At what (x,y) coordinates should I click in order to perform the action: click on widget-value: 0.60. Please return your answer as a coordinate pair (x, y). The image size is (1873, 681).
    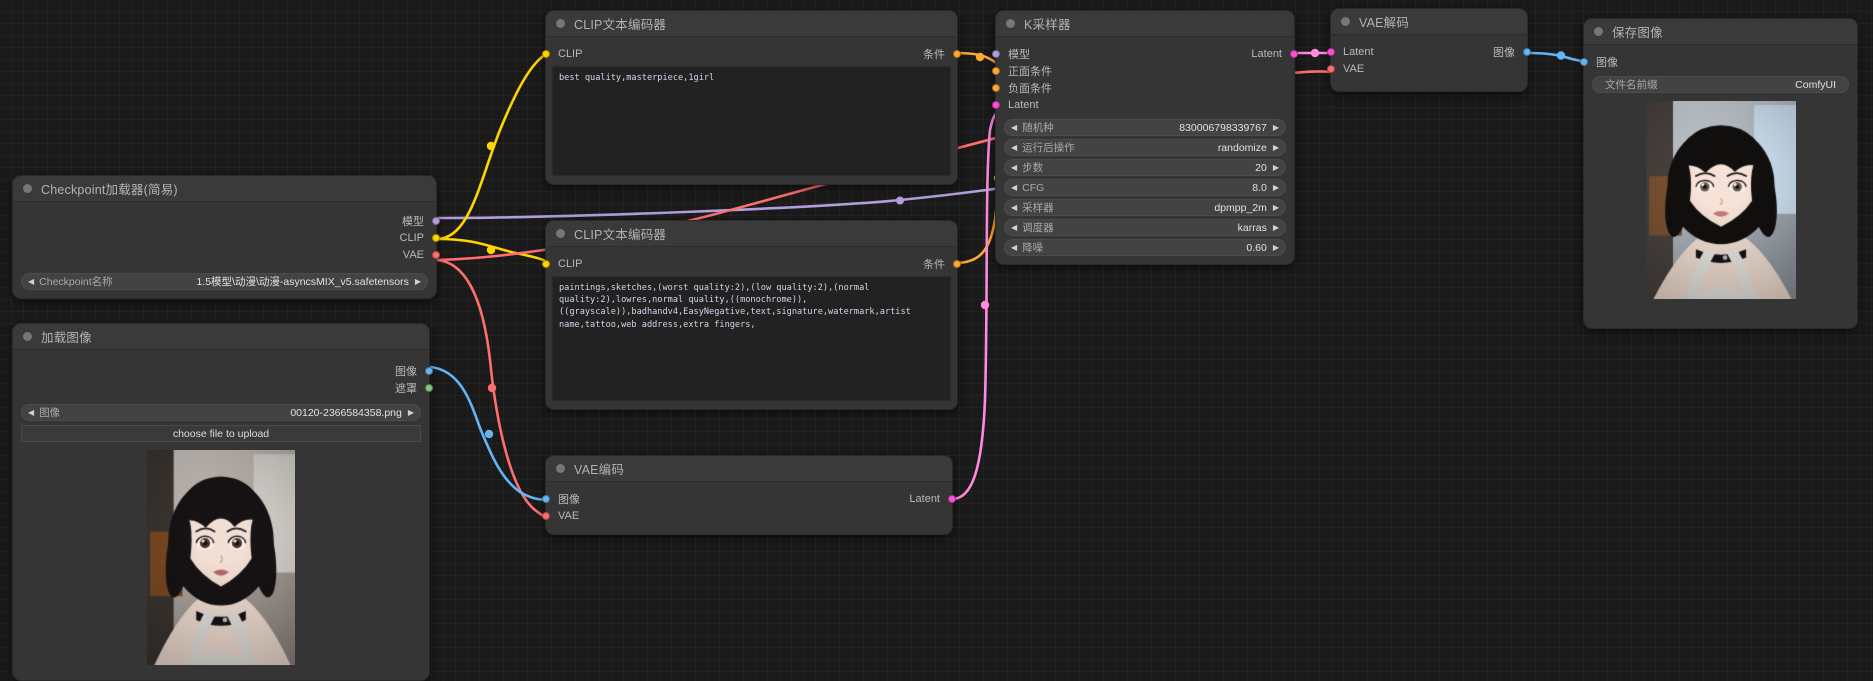
    Looking at the image, I should click on (1256, 248).